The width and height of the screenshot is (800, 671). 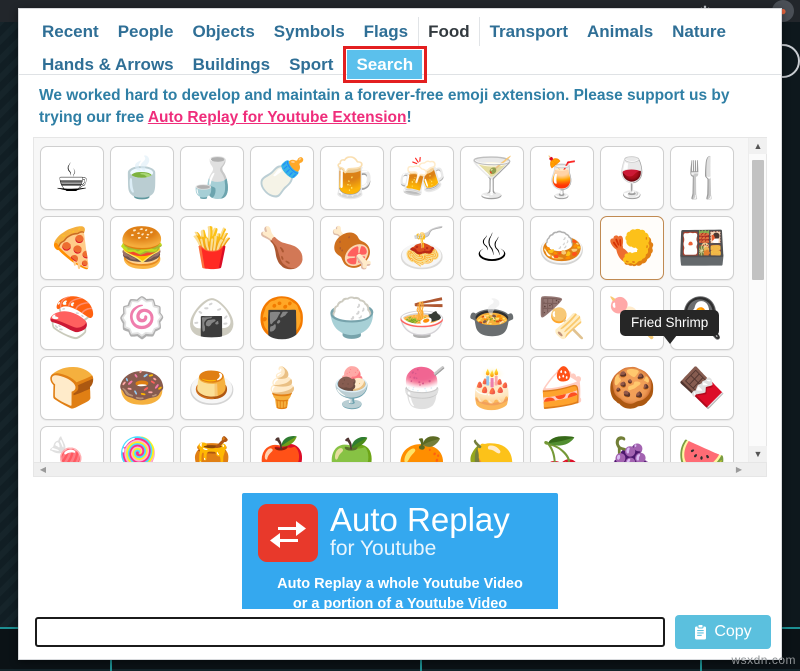 What do you see at coordinates (72, 178) in the screenshot?
I see `emoji-cell-hot-beverage: ☕` at bounding box center [72, 178].